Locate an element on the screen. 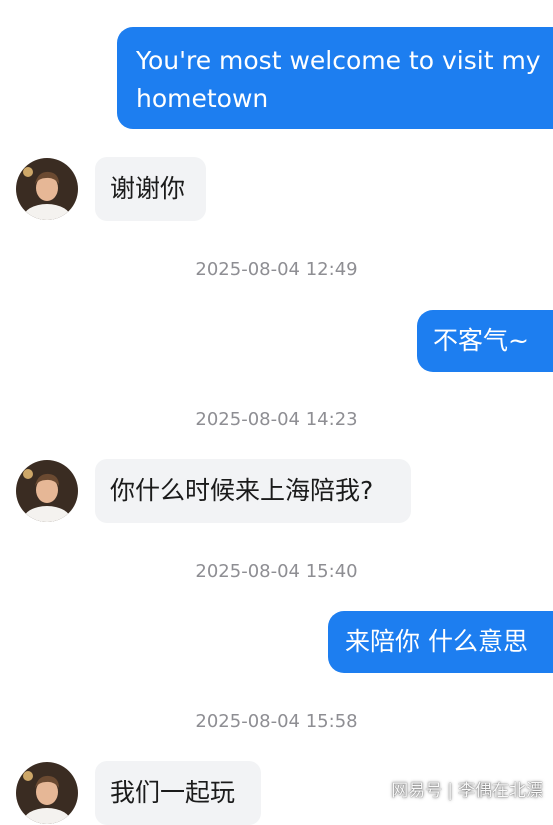  message-timestamp: 2025-08-04 15:58 is located at coordinates (276, 721).